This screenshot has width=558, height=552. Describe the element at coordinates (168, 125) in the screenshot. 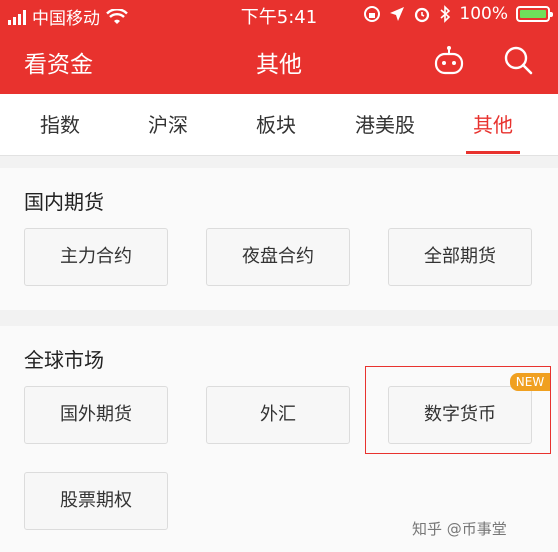

I see `tab-shanghai-shenzhen: 沪深` at that location.